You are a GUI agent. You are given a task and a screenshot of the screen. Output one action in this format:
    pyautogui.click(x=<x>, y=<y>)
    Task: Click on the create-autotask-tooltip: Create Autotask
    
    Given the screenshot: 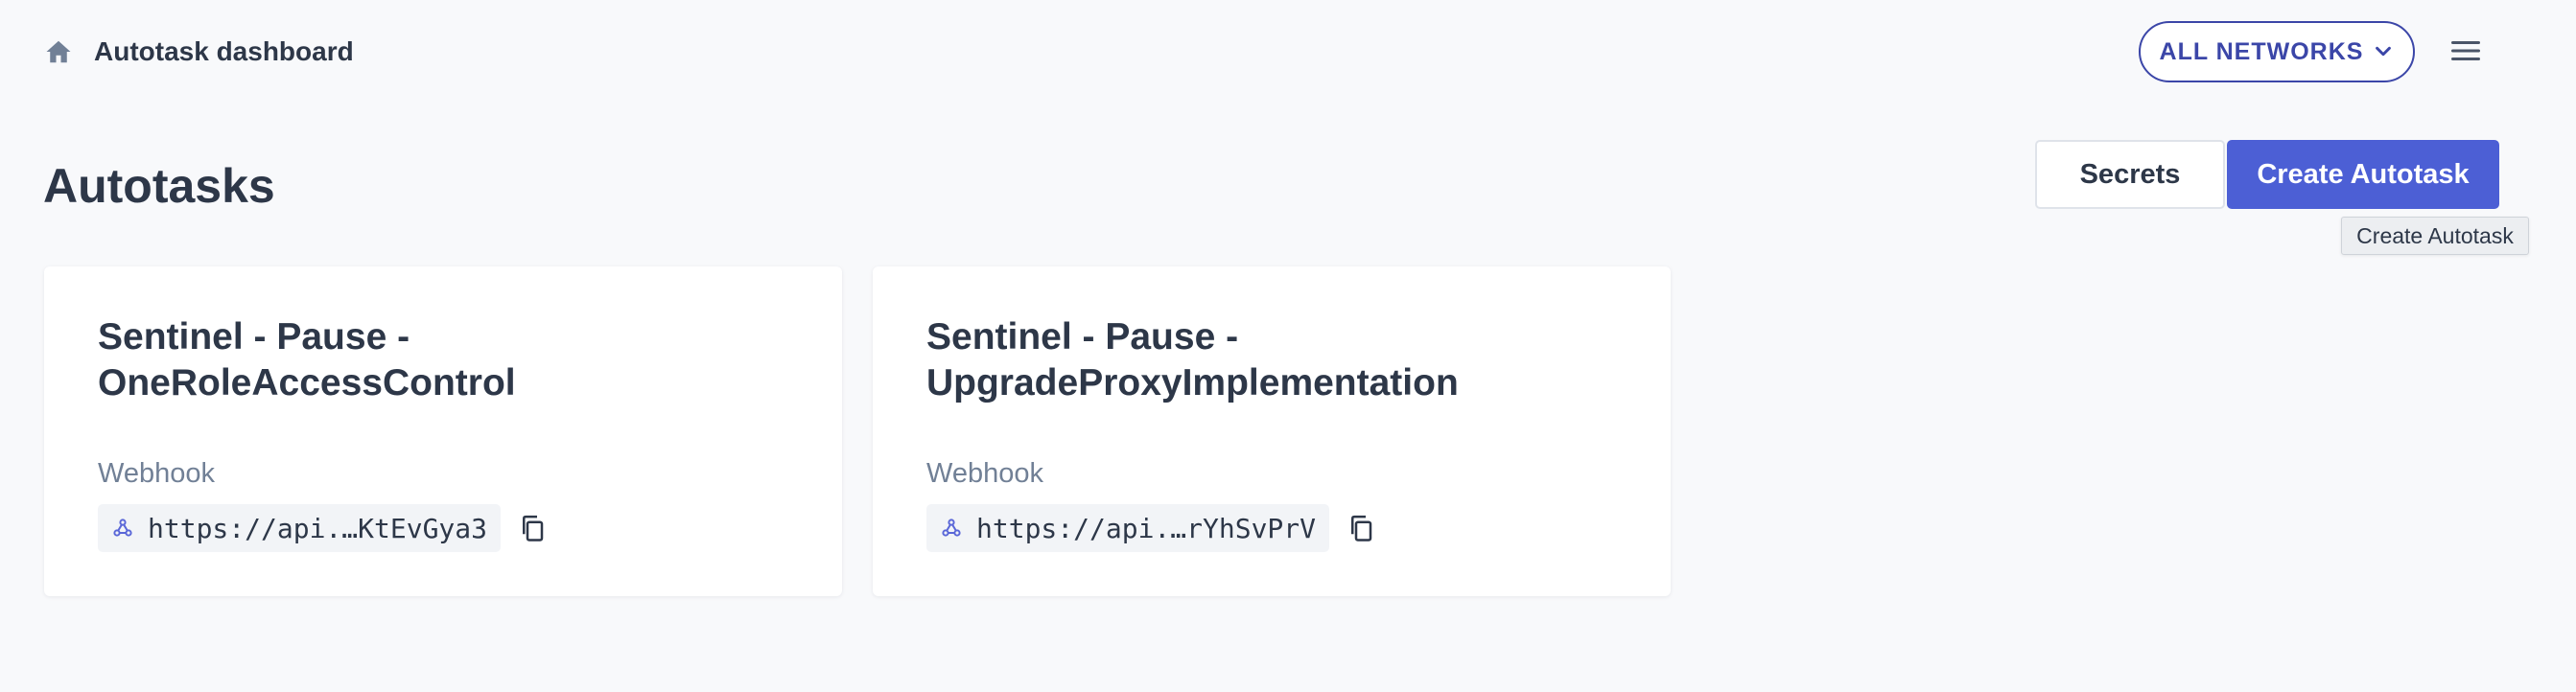 What is the action you would take?
    pyautogui.click(x=2435, y=236)
    